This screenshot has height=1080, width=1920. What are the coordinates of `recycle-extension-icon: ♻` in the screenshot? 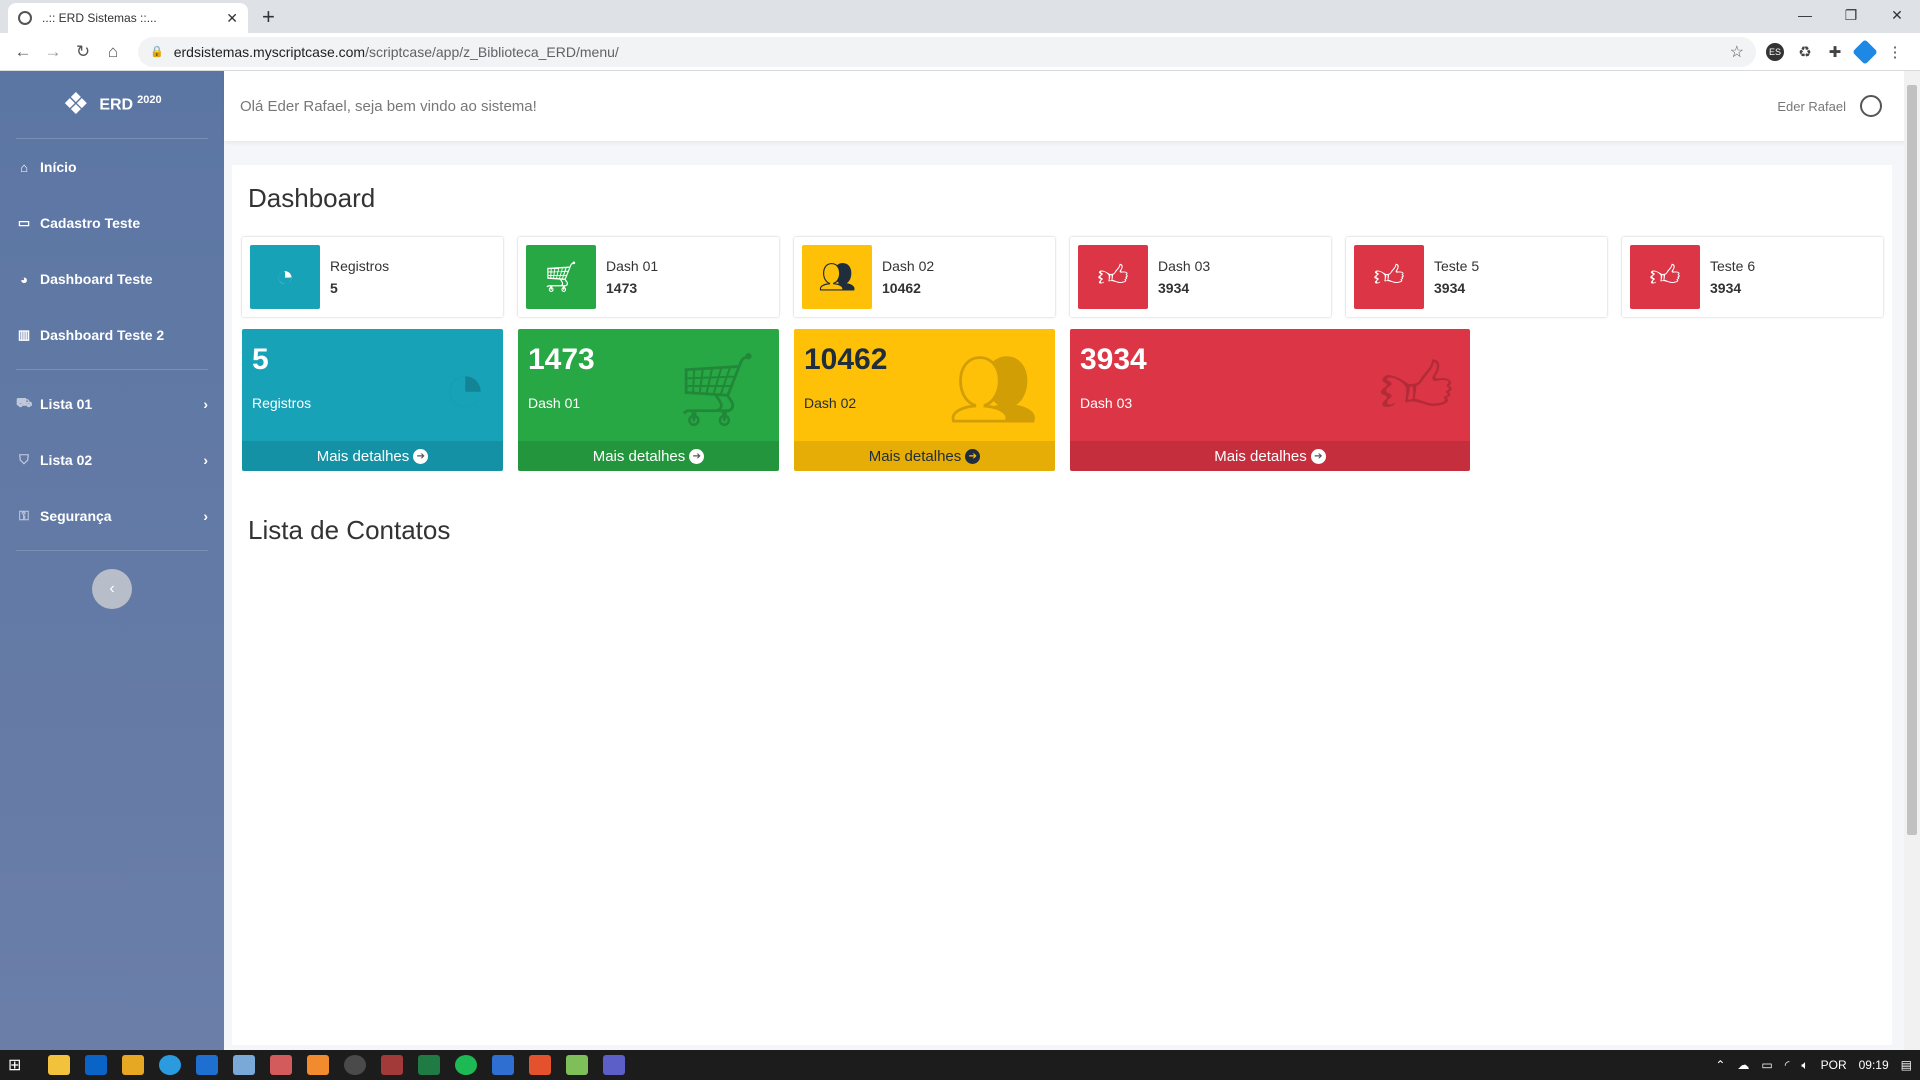 It's located at (1805, 52).